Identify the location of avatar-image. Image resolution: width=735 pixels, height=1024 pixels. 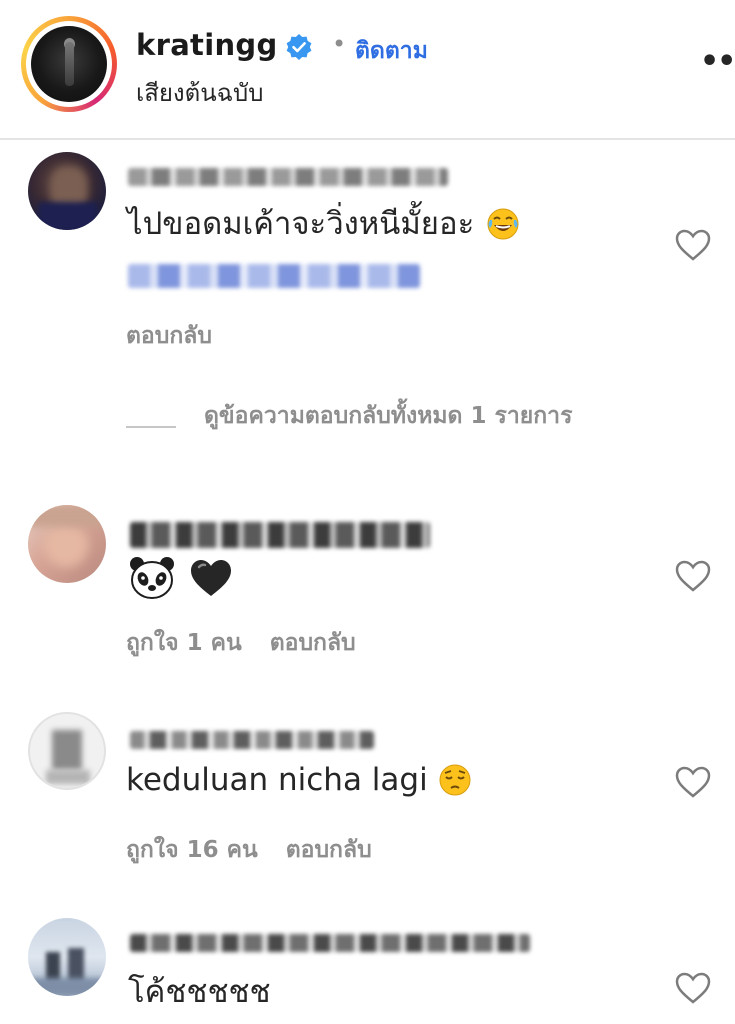
(69, 64).